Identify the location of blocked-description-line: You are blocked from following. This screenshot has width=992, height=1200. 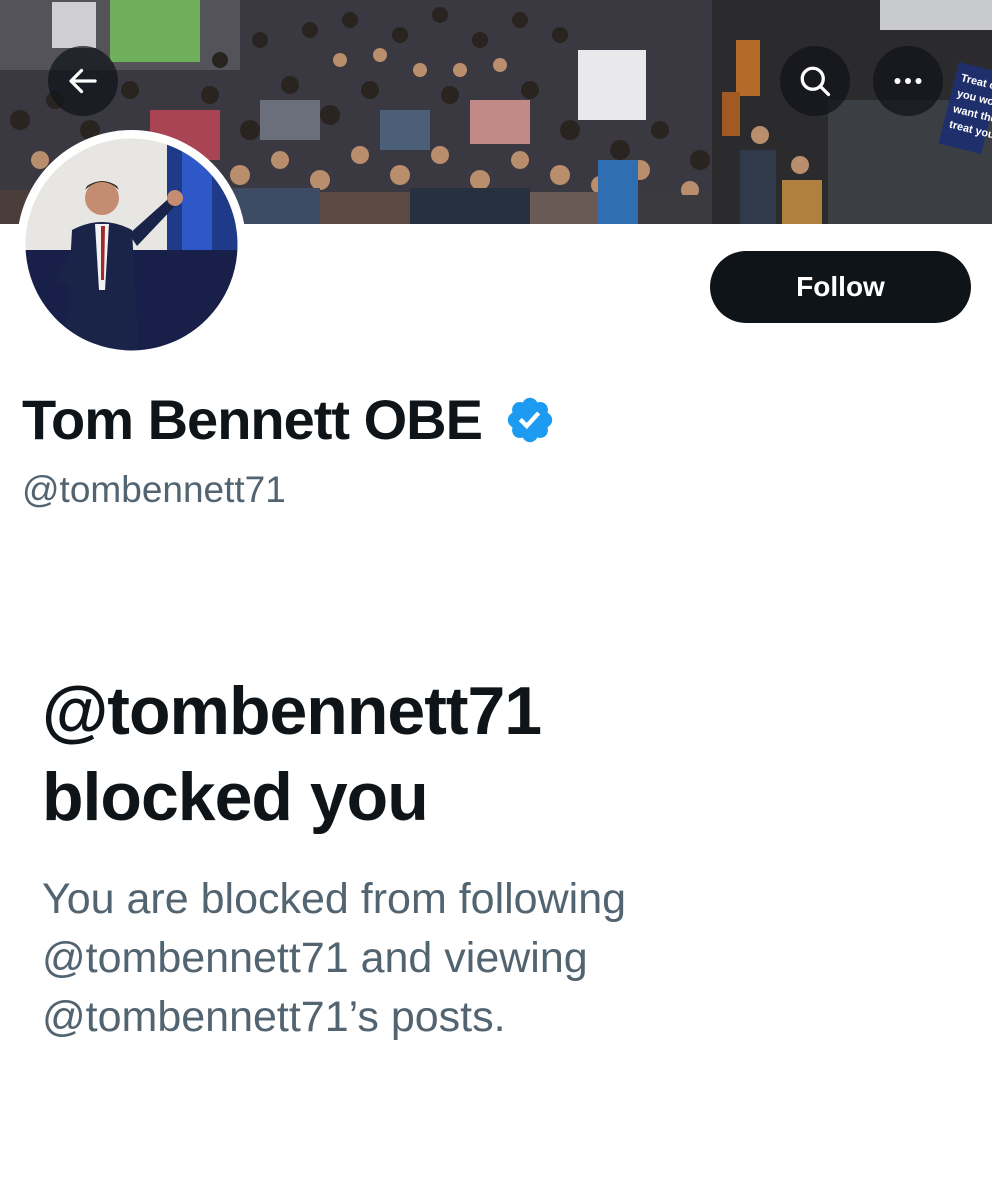
(334, 899).